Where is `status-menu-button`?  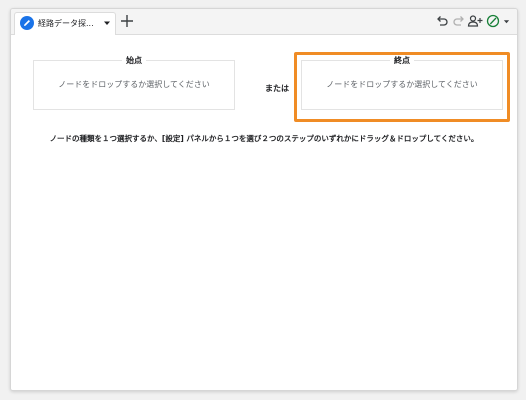 status-menu-button is located at coordinates (498, 21).